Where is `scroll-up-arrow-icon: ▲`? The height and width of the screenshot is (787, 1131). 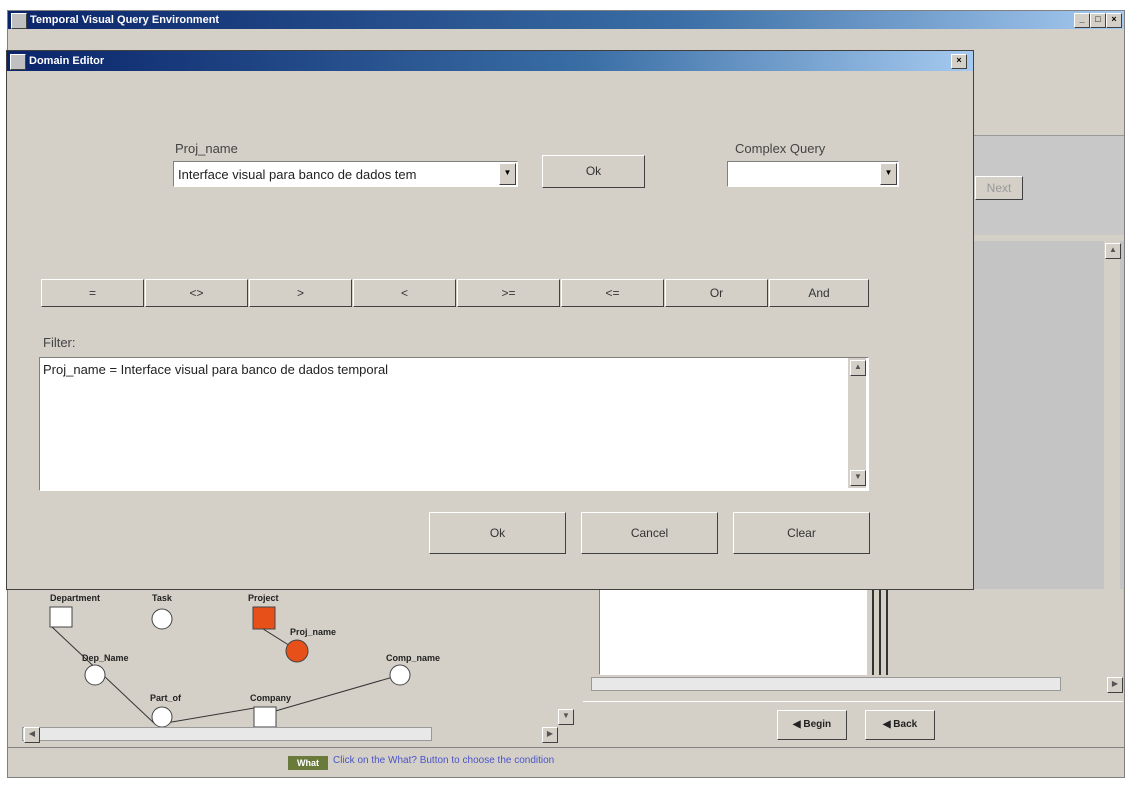
scroll-up-arrow-icon: ▲ is located at coordinates (1113, 251).